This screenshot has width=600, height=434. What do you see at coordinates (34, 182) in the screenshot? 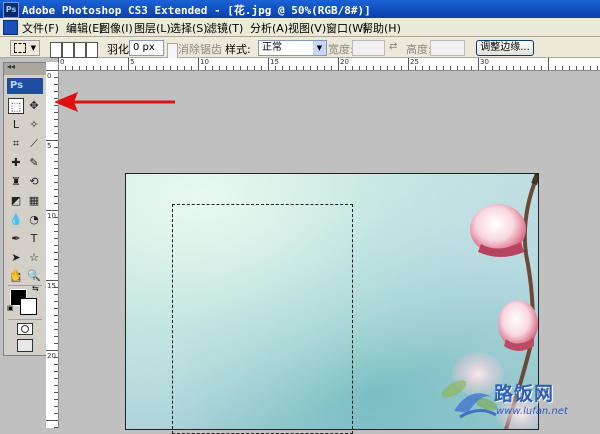
I see `history-brush-tool-icon: ⟲` at bounding box center [34, 182].